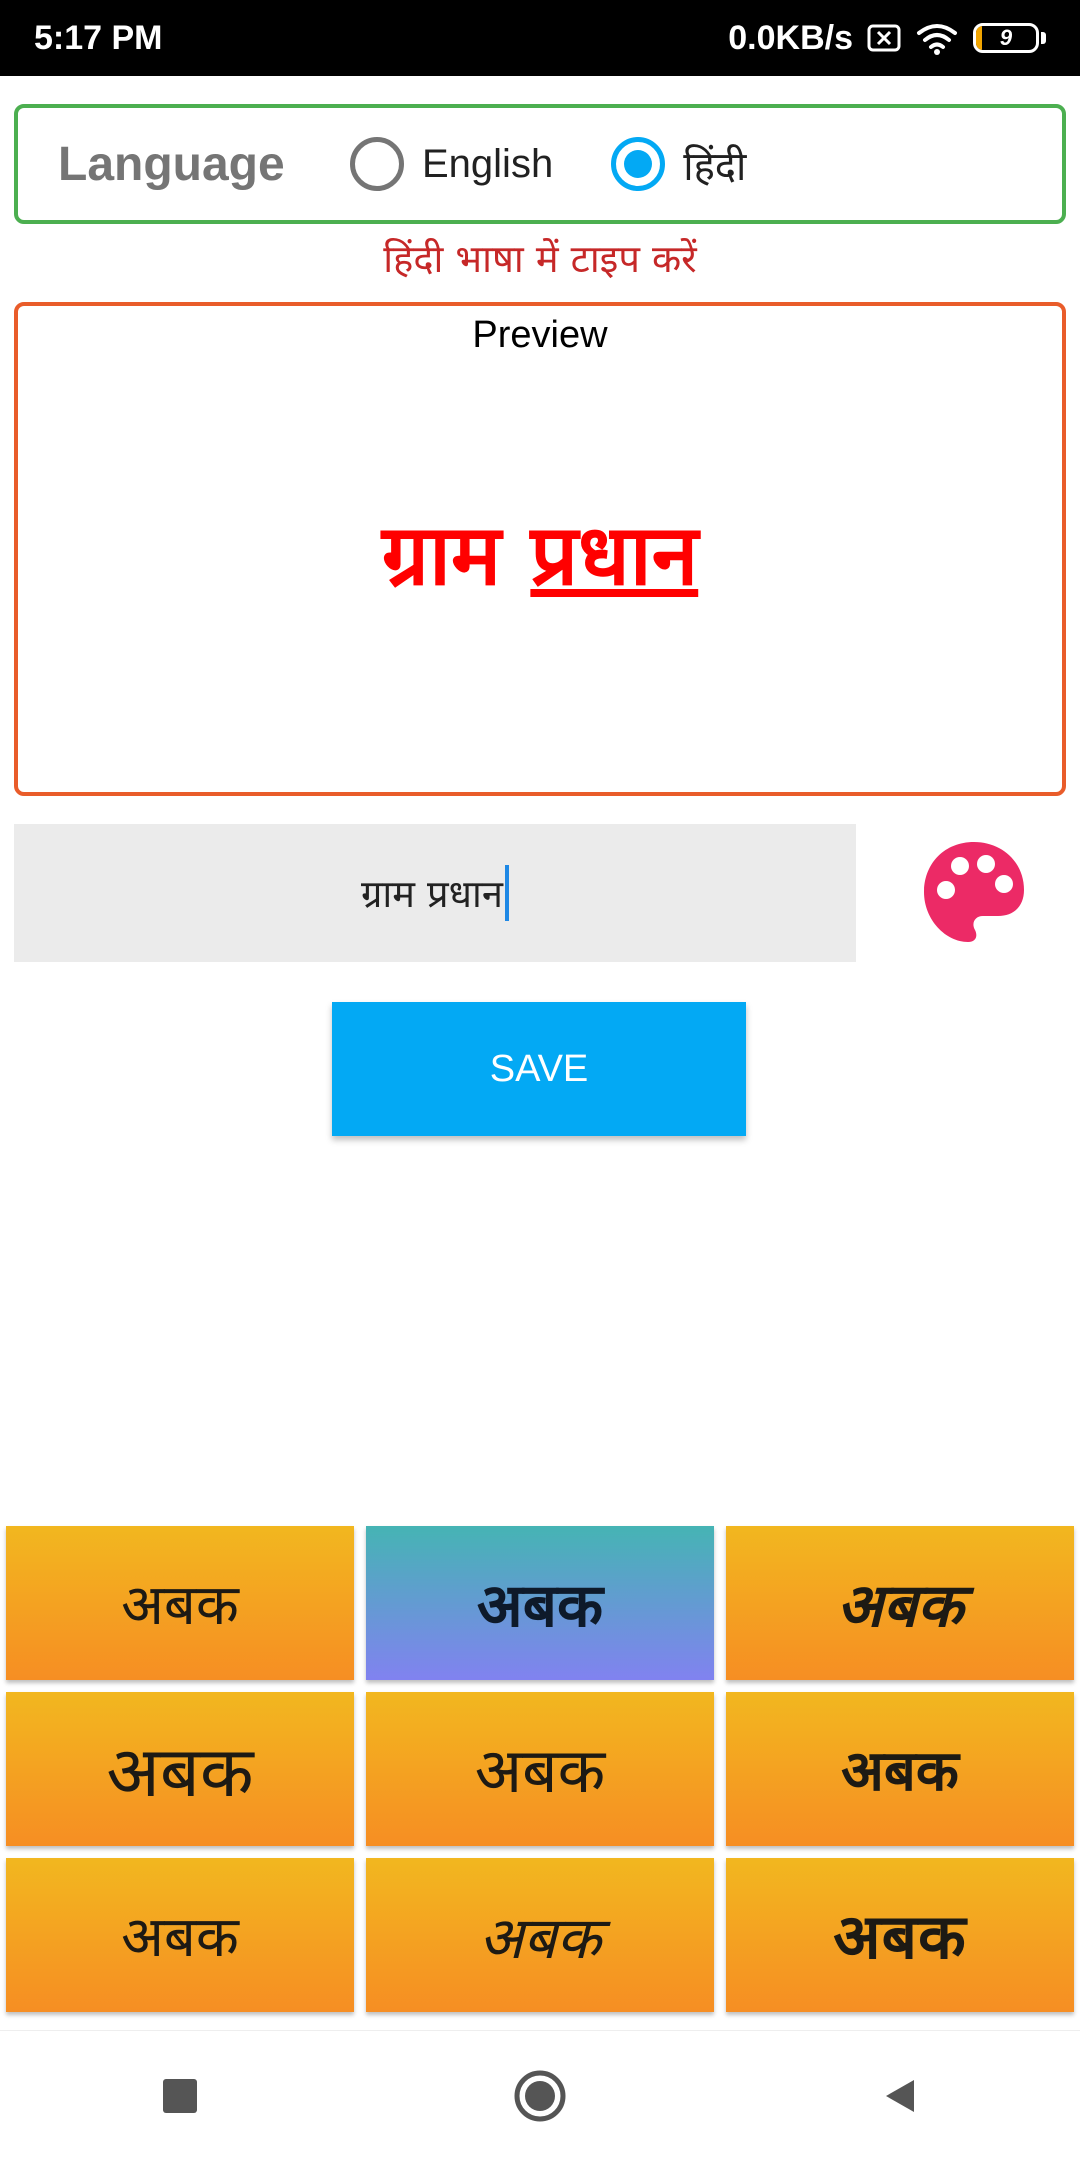 This screenshot has height=2160, width=1080. What do you see at coordinates (98, 37) in the screenshot?
I see `status-time: 5:17 PM` at bounding box center [98, 37].